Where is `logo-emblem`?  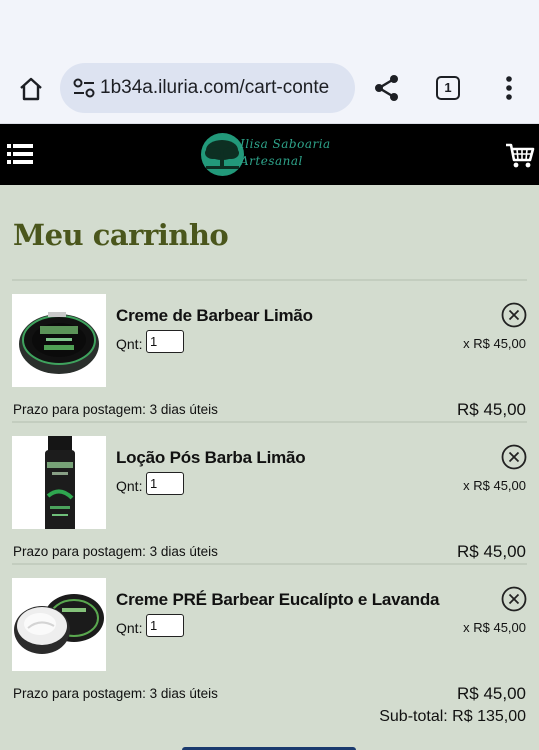 logo-emblem is located at coordinates (222, 154).